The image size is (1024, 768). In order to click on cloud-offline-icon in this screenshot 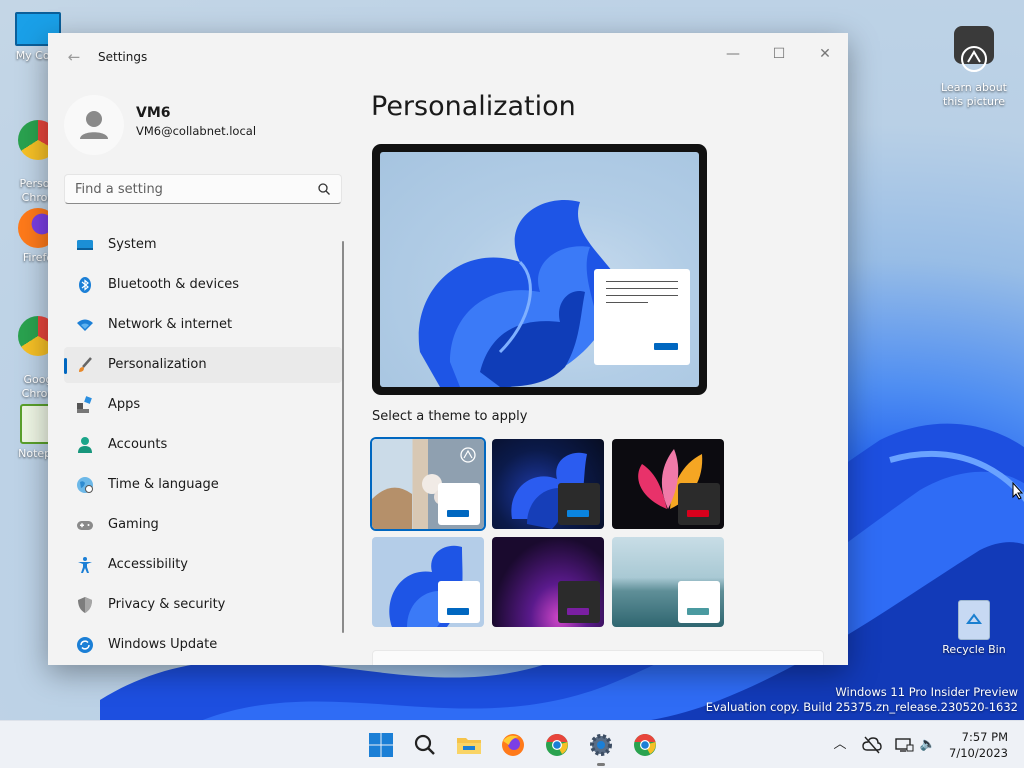, I will do `click(872, 745)`.